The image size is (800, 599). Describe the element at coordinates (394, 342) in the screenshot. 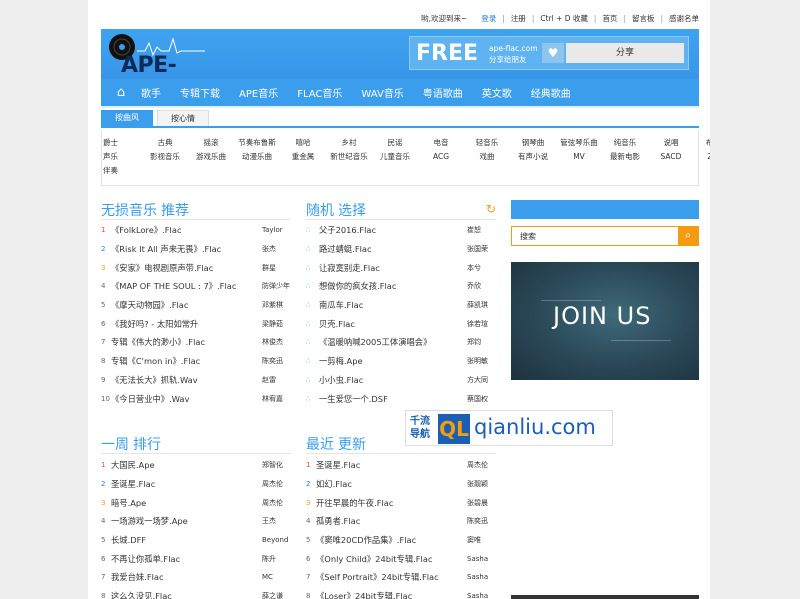

I see `song-title-link: 《温暖呐喊2005工体演唱会》` at that location.